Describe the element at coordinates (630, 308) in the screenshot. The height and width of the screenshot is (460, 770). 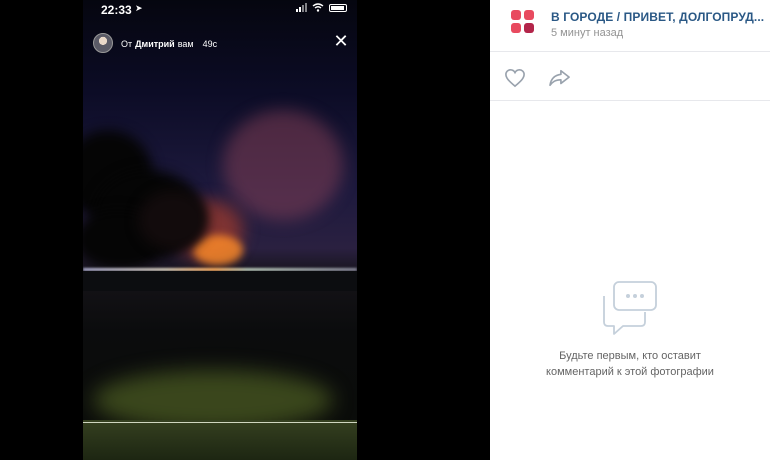
I see `comment-bubble-icon` at that location.